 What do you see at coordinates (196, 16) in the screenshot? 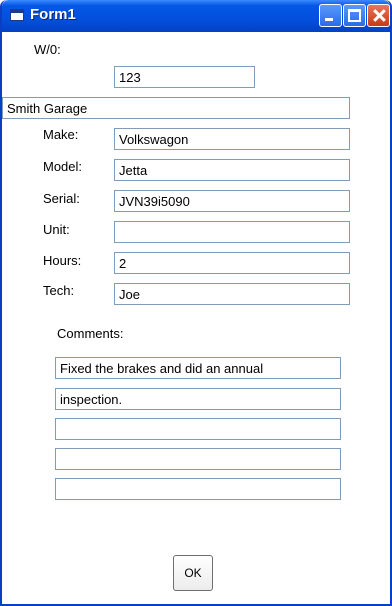
I see `title-bar: Form1` at bounding box center [196, 16].